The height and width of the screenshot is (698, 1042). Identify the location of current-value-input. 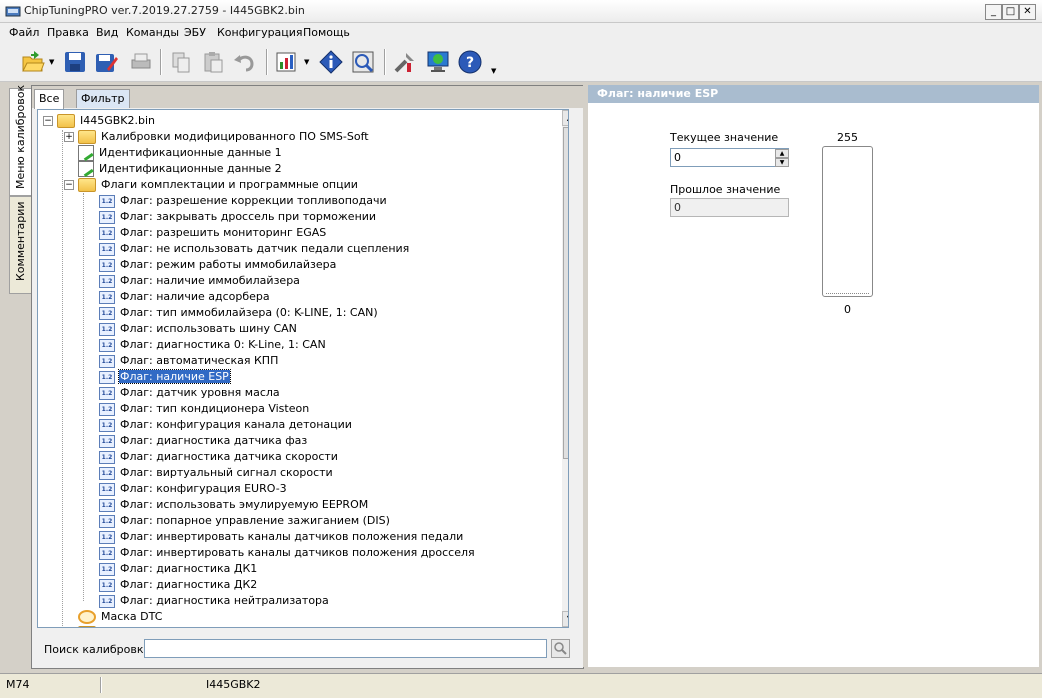
(729, 157).